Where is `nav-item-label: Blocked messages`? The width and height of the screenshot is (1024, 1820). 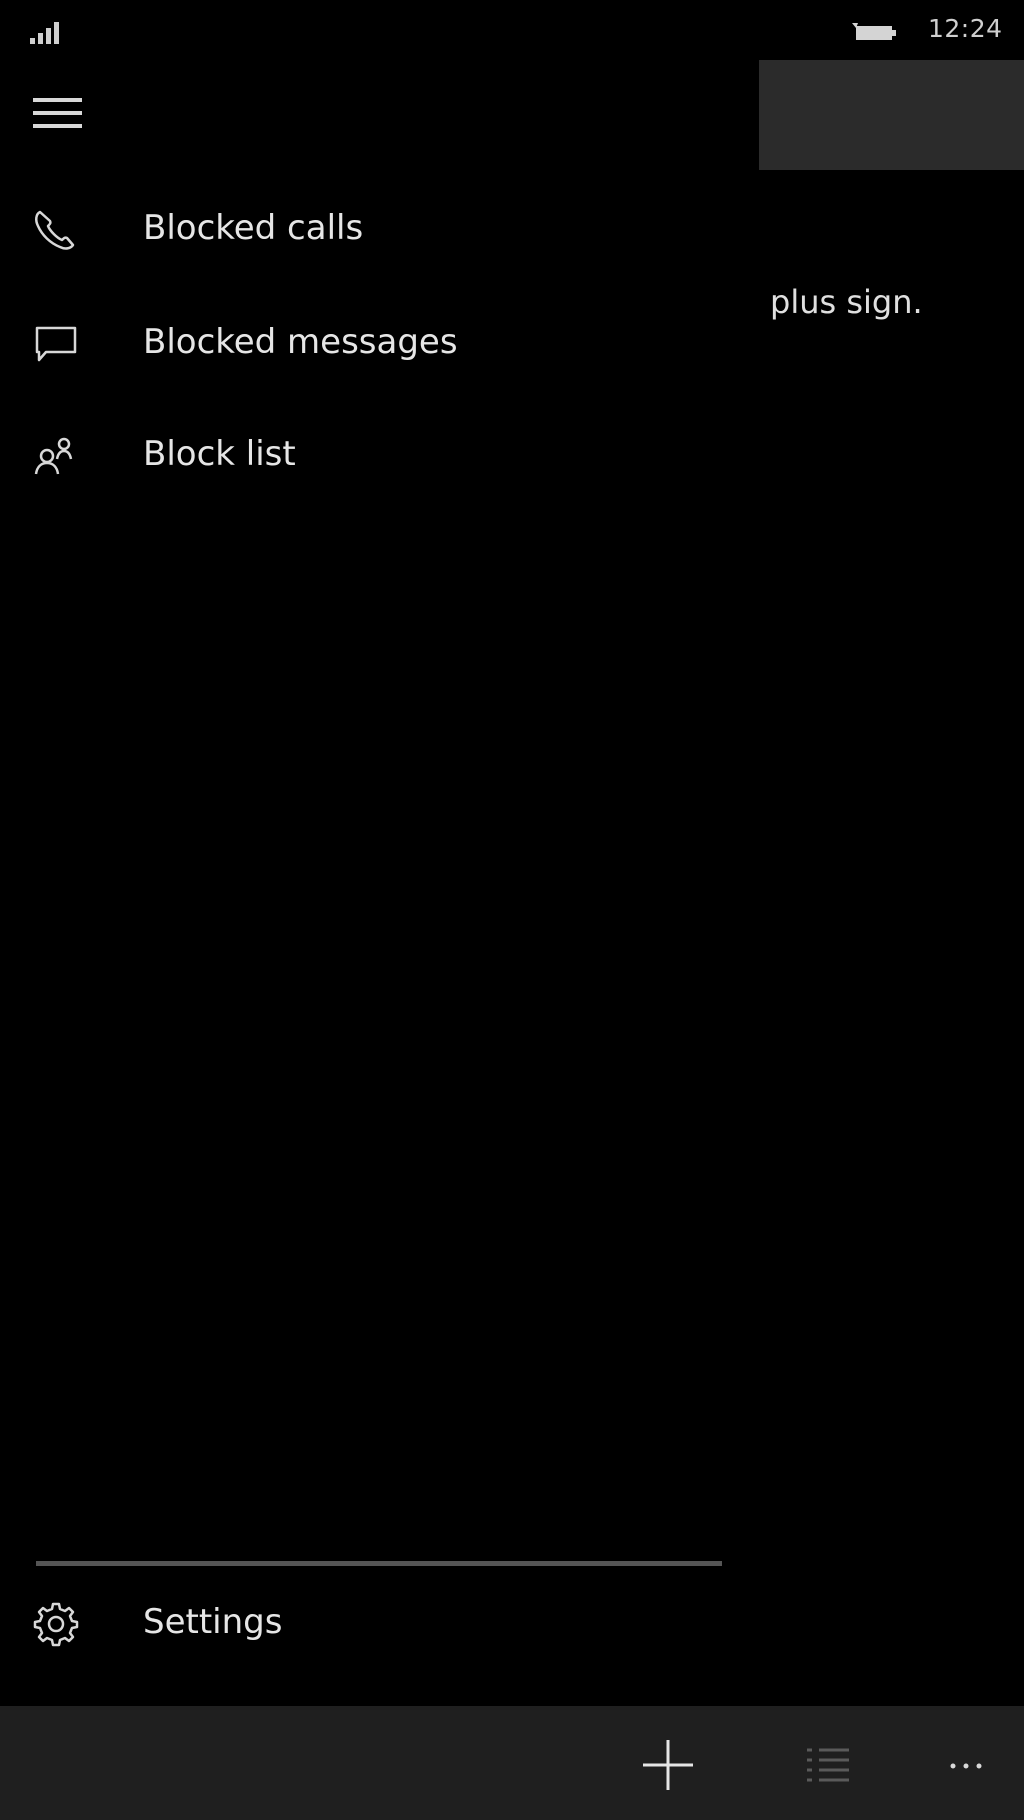
nav-item-label: Blocked messages is located at coordinates (300, 342).